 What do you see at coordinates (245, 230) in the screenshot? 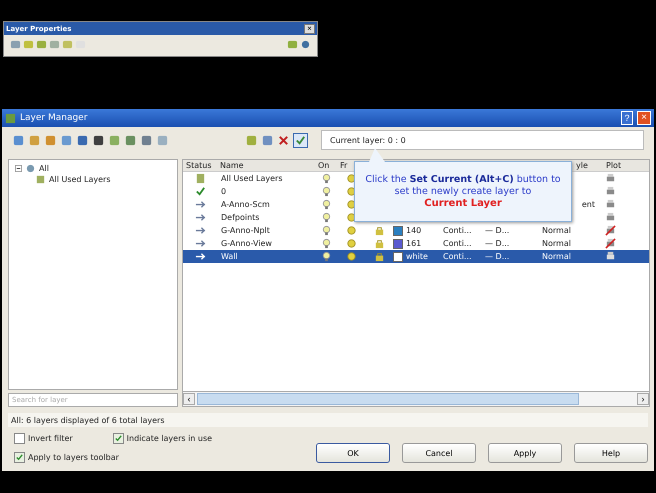
I see `layer-name: G-Anno-Nplt` at bounding box center [245, 230].